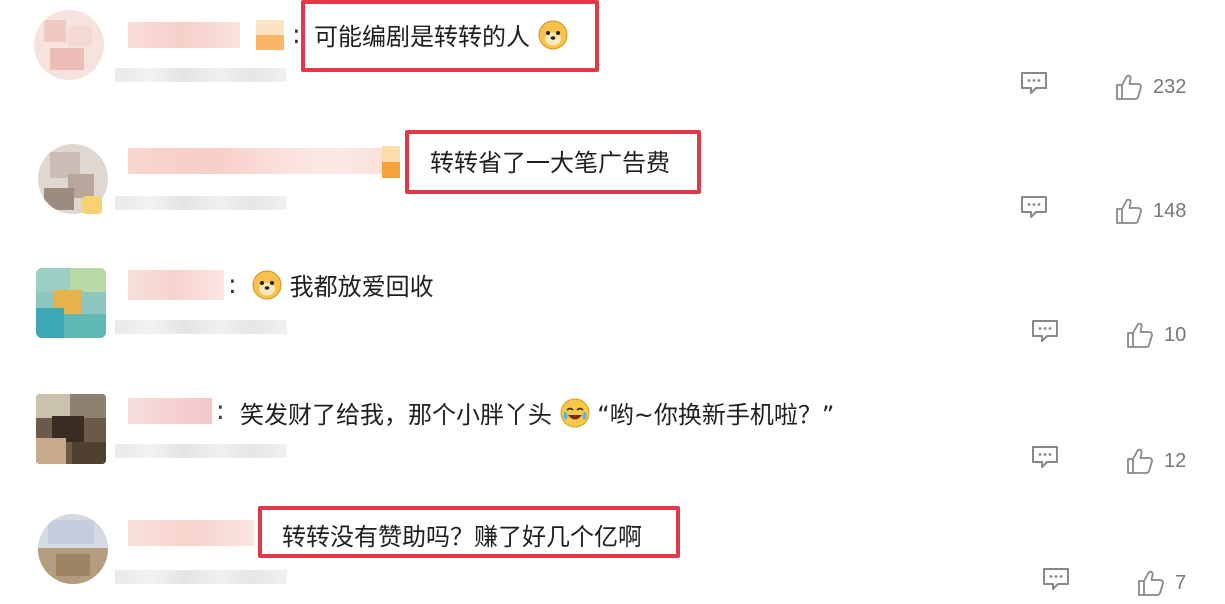  What do you see at coordinates (1175, 460) in the screenshot?
I see `like-count: 12` at bounding box center [1175, 460].